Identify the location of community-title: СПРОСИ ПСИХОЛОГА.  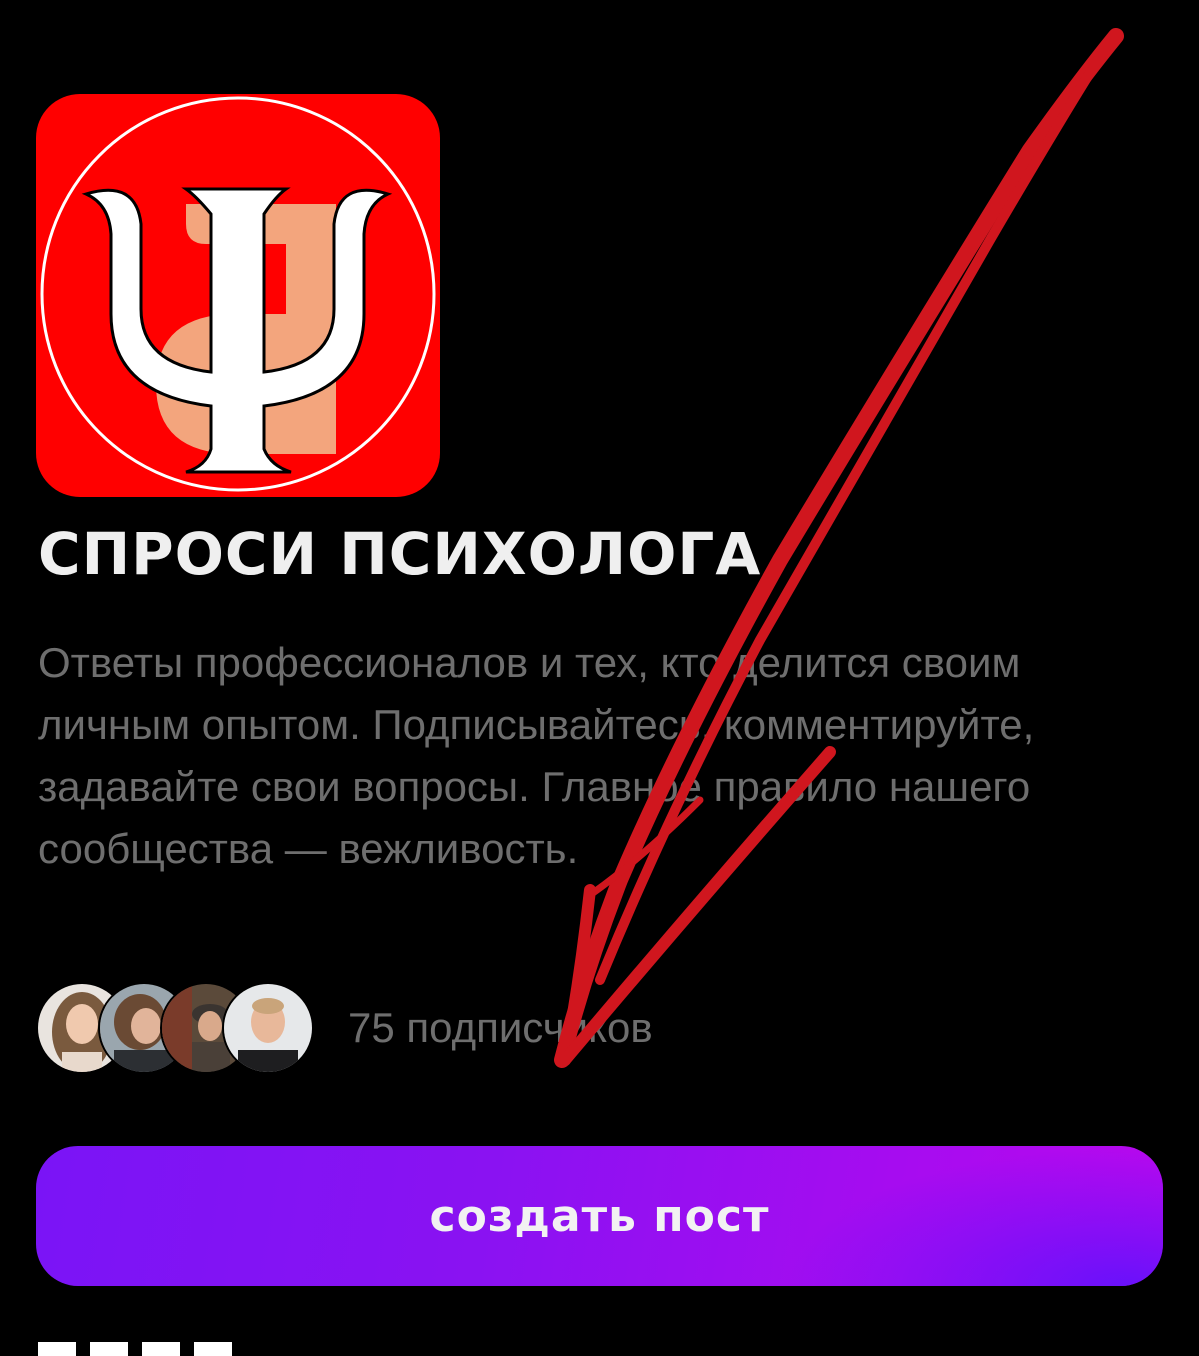
(400, 554).